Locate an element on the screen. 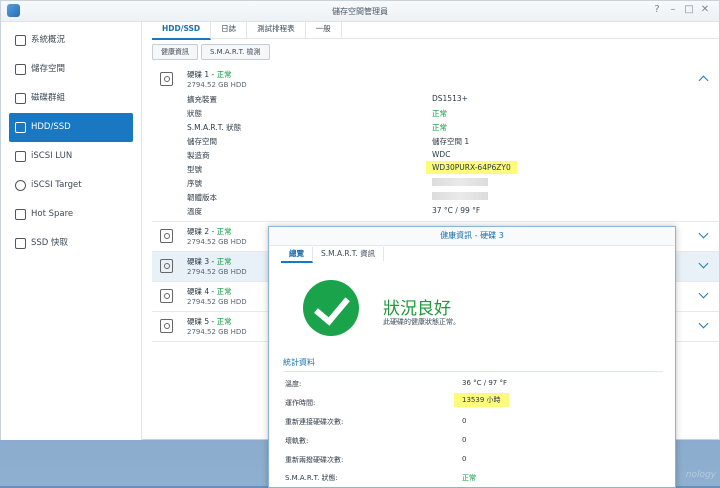 The height and width of the screenshot is (488, 720). window-controls: ? – □ ✕ is located at coordinates (681, 9).